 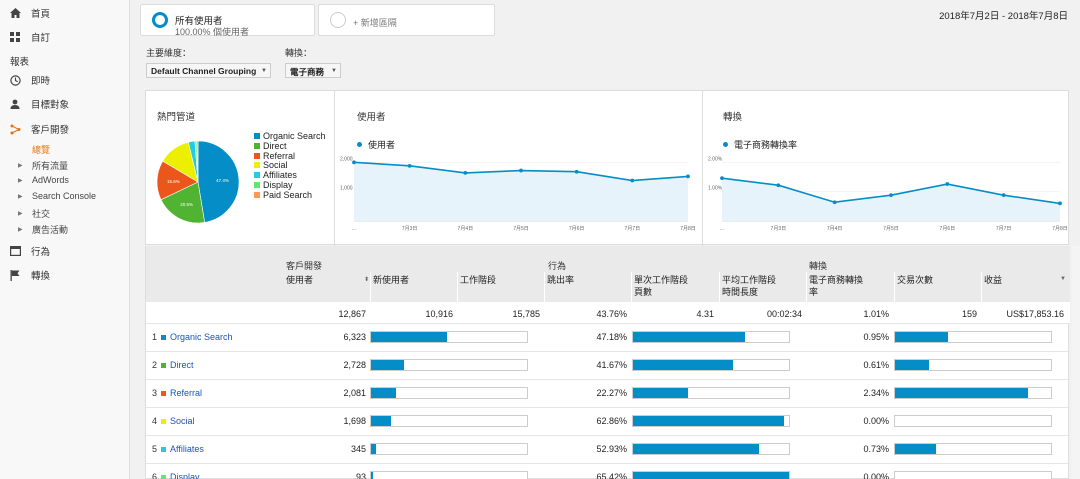 What do you see at coordinates (371, 117) in the screenshot?
I see `users-panel-title: 使用者` at bounding box center [371, 117].